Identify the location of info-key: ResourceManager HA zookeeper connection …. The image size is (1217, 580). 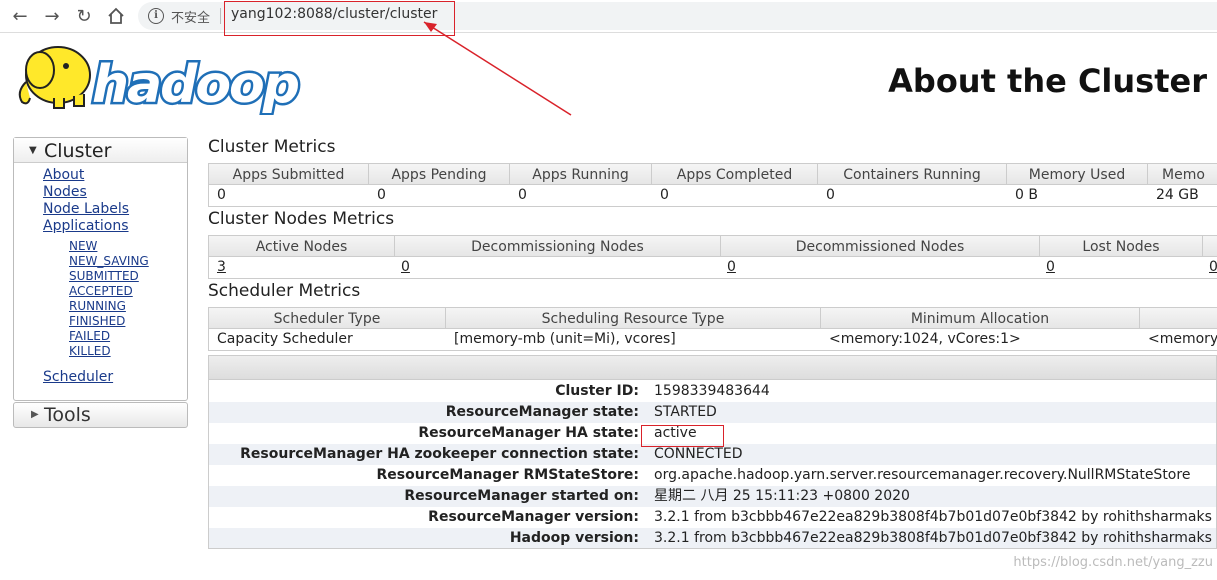
(439, 454).